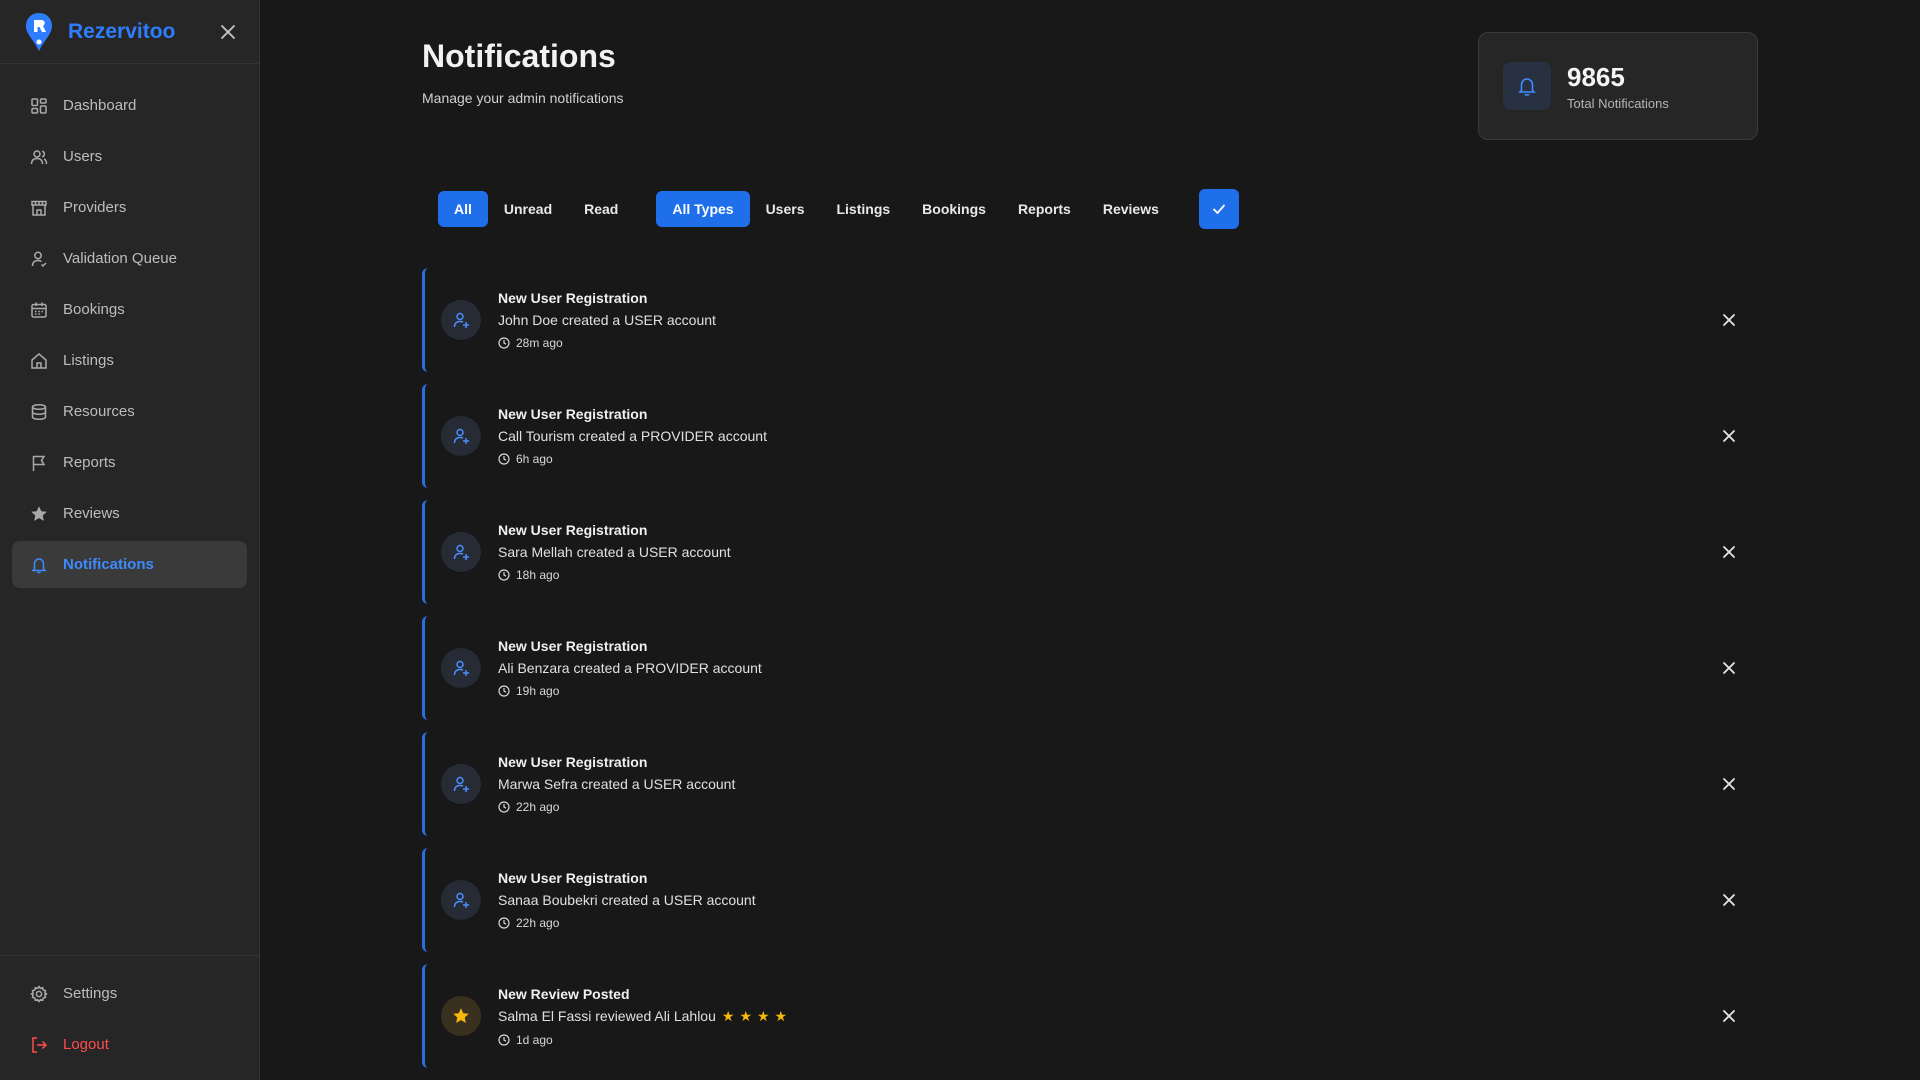 The height and width of the screenshot is (1080, 1920). What do you see at coordinates (39, 105) in the screenshot?
I see `grid-icon` at bounding box center [39, 105].